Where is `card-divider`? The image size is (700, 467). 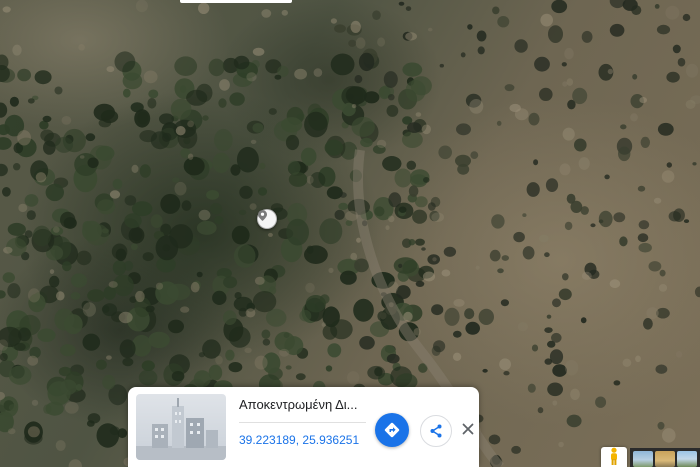 card-divider is located at coordinates (302, 422).